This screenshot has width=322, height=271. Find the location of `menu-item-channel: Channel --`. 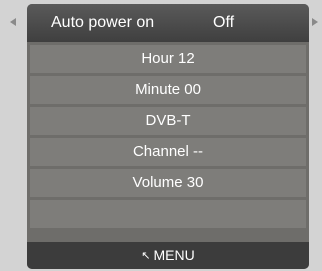

menu-item-channel: Channel -- is located at coordinates (168, 152).